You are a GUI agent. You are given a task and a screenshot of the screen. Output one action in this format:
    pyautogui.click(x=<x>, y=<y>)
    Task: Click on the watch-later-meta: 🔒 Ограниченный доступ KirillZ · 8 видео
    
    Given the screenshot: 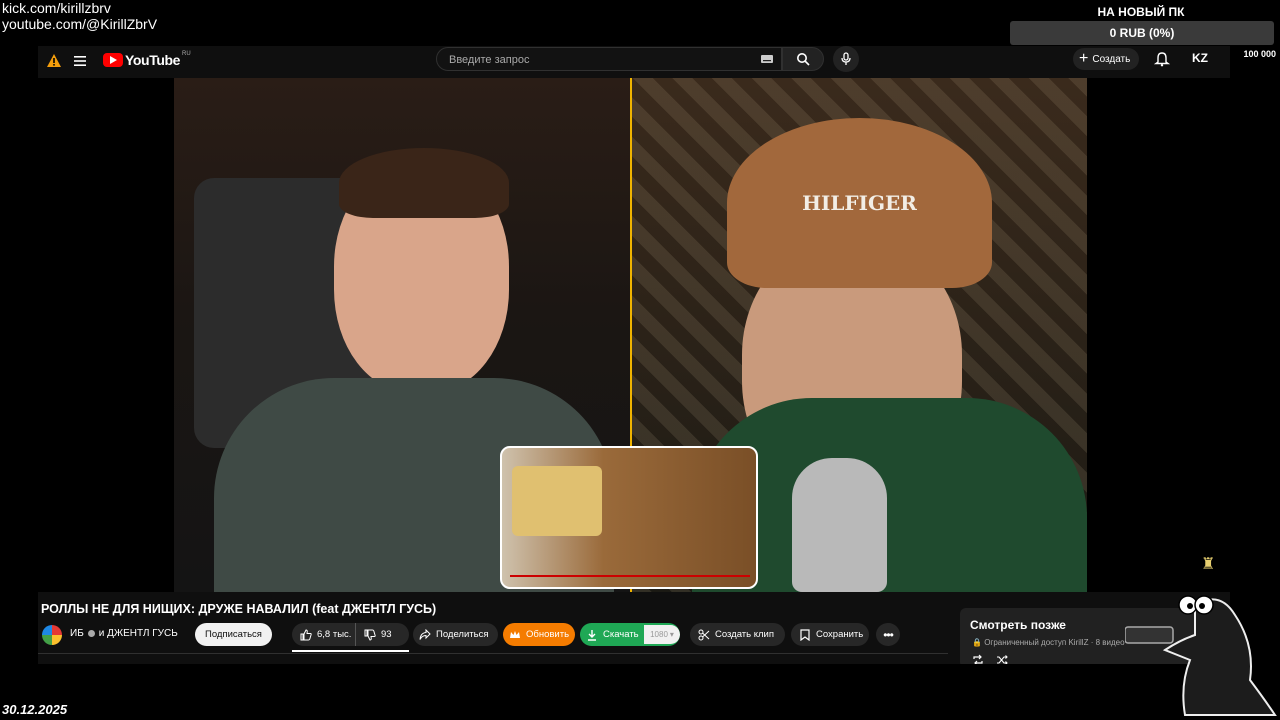 What is the action you would take?
    pyautogui.click(x=1048, y=642)
    